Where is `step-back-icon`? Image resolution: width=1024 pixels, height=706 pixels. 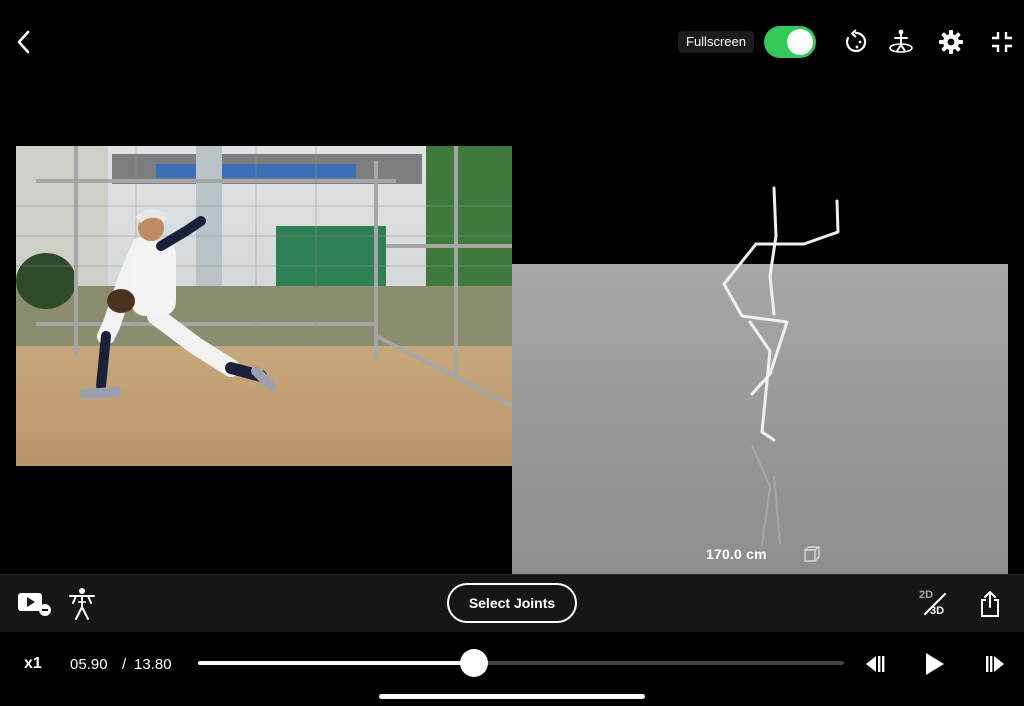 step-back-icon is located at coordinates (875, 664).